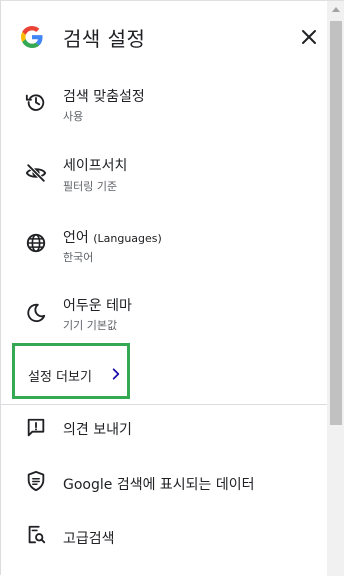 The image size is (344, 576). Describe the element at coordinates (36, 481) in the screenshot. I see `shield-data-icon` at that location.